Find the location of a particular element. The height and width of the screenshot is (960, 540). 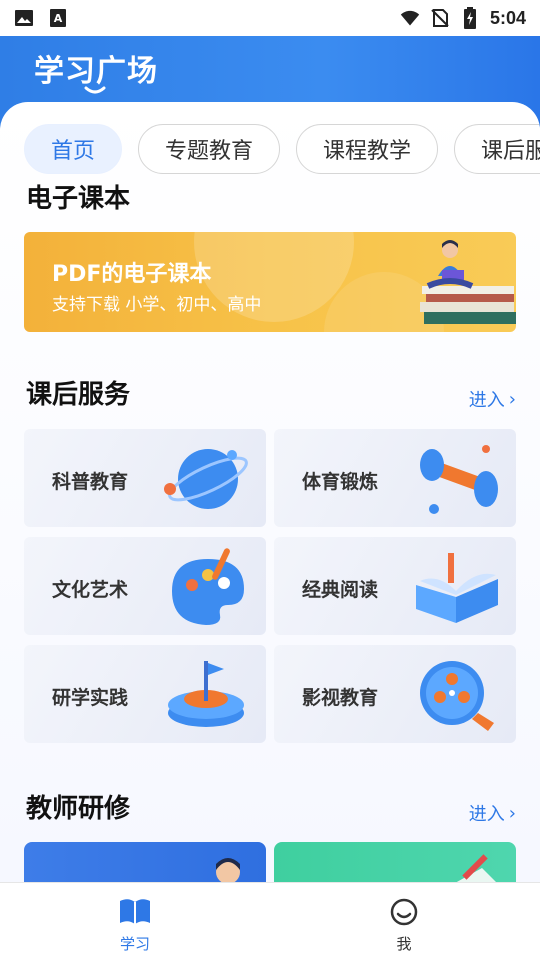

nav-item-me: 我 is located at coordinates (404, 925).